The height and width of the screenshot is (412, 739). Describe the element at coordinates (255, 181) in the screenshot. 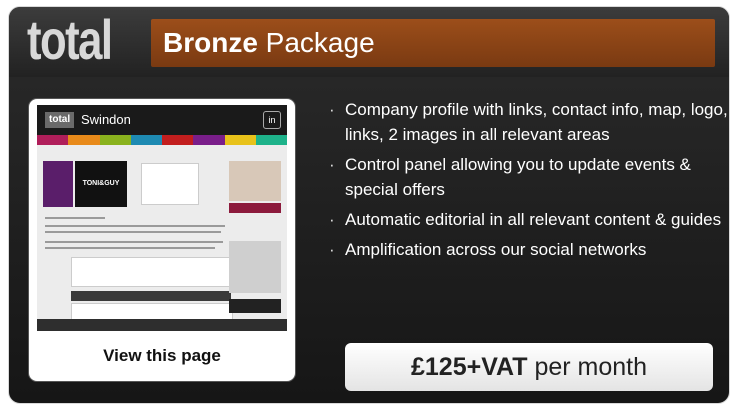

I see `preview-side-image` at that location.